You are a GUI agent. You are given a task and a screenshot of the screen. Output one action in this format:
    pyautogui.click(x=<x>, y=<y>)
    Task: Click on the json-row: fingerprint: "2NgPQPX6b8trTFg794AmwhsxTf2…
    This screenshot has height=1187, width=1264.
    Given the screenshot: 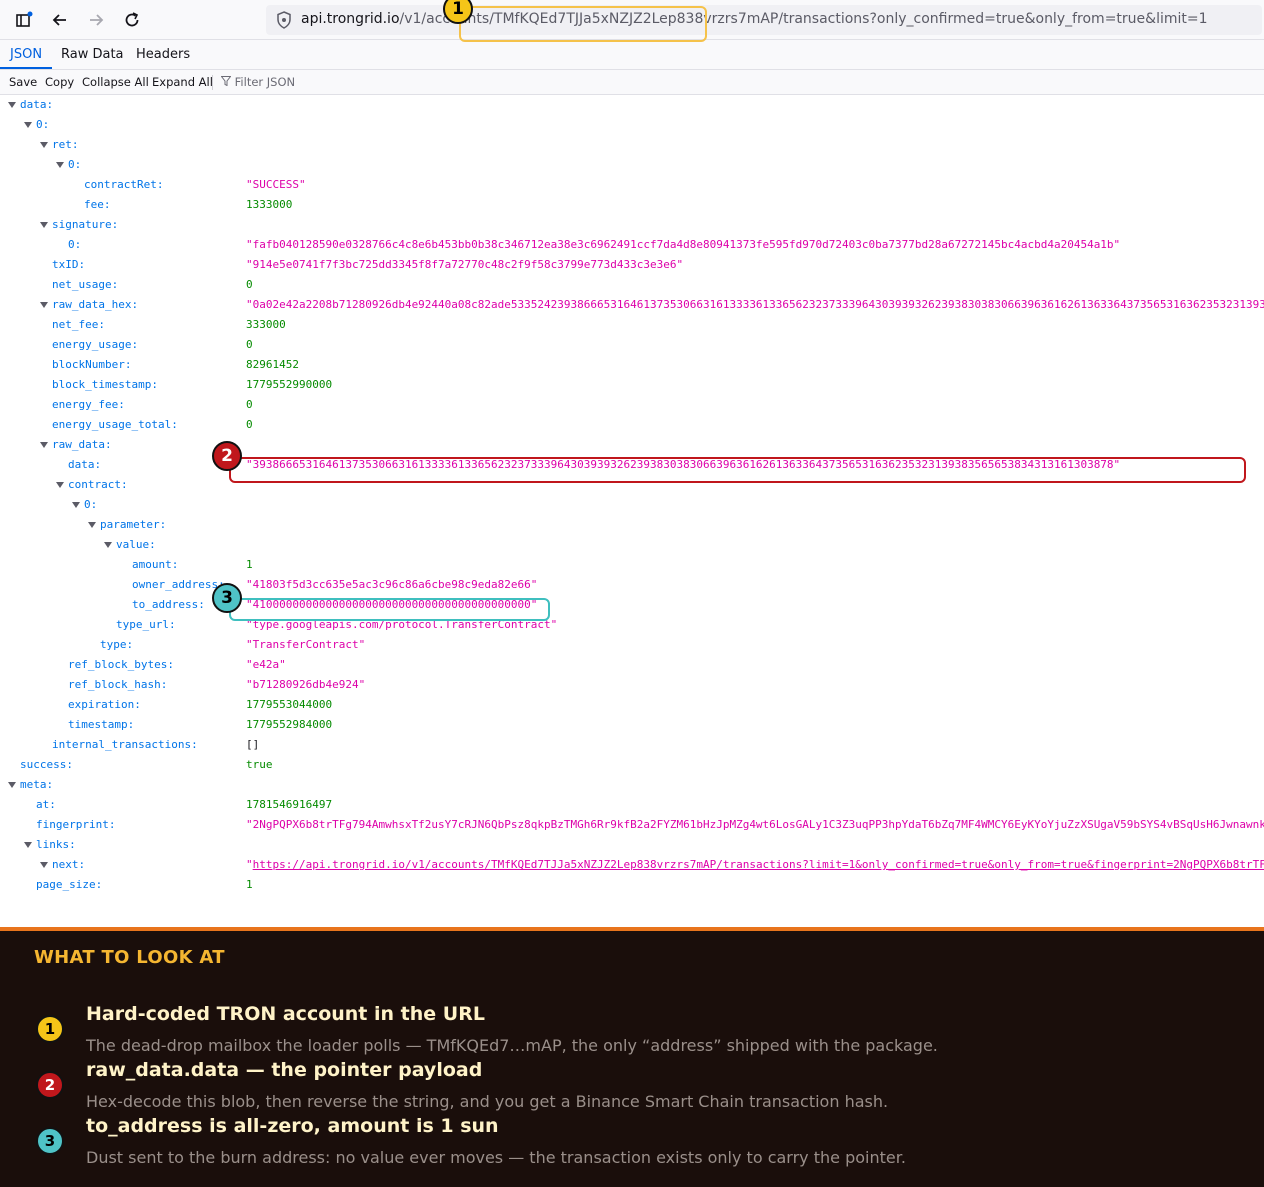 What is the action you would take?
    pyautogui.click(x=632, y=825)
    